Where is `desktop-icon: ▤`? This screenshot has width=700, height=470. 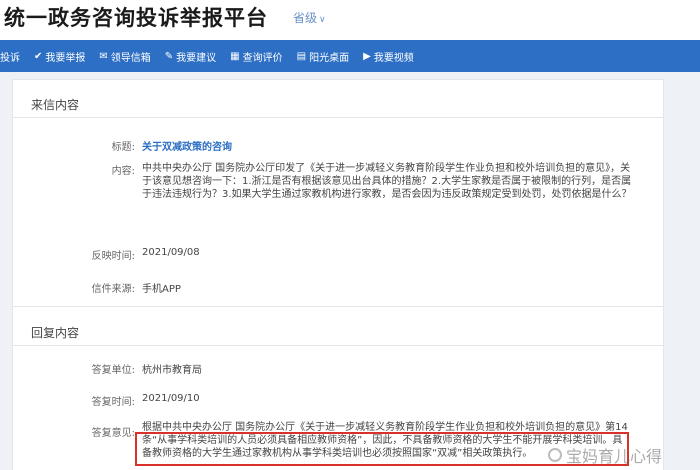
desktop-icon: ▤ is located at coordinates (301, 56).